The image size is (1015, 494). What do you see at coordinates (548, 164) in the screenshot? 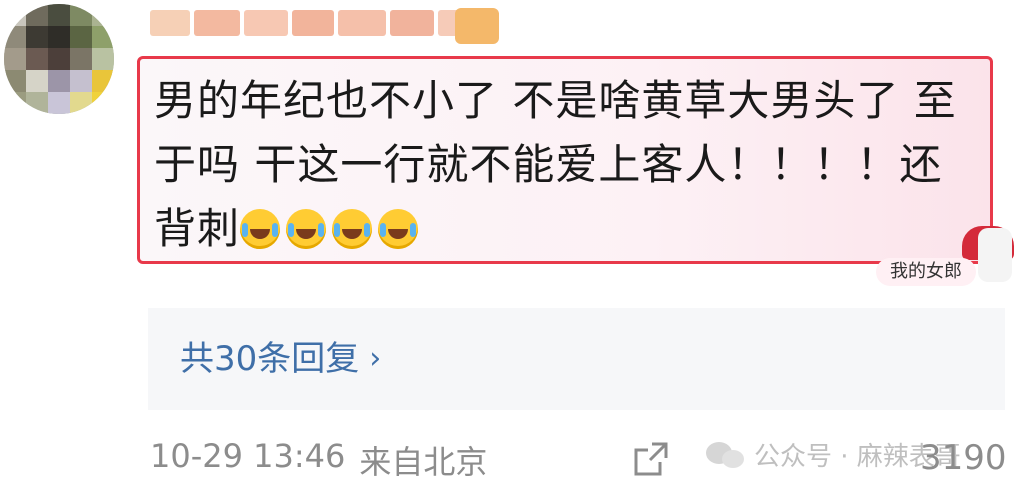
I see `comment-line-2: 于吗 干这一行就不能爱上客人！！！！还` at bounding box center [548, 164].